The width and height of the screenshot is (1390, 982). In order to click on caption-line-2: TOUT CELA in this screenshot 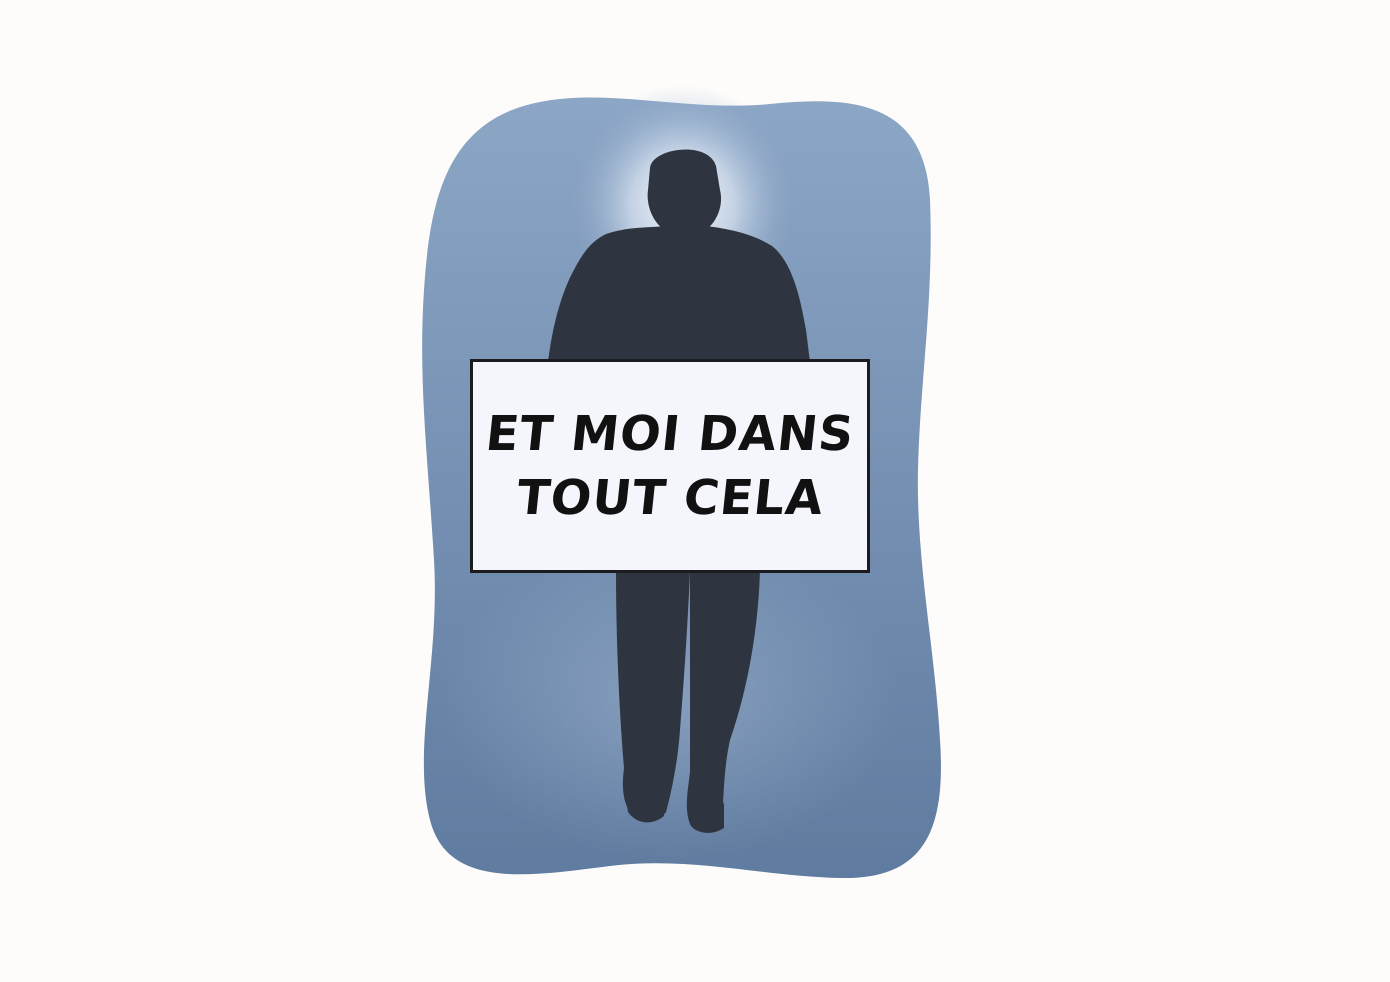, I will do `click(670, 498)`.